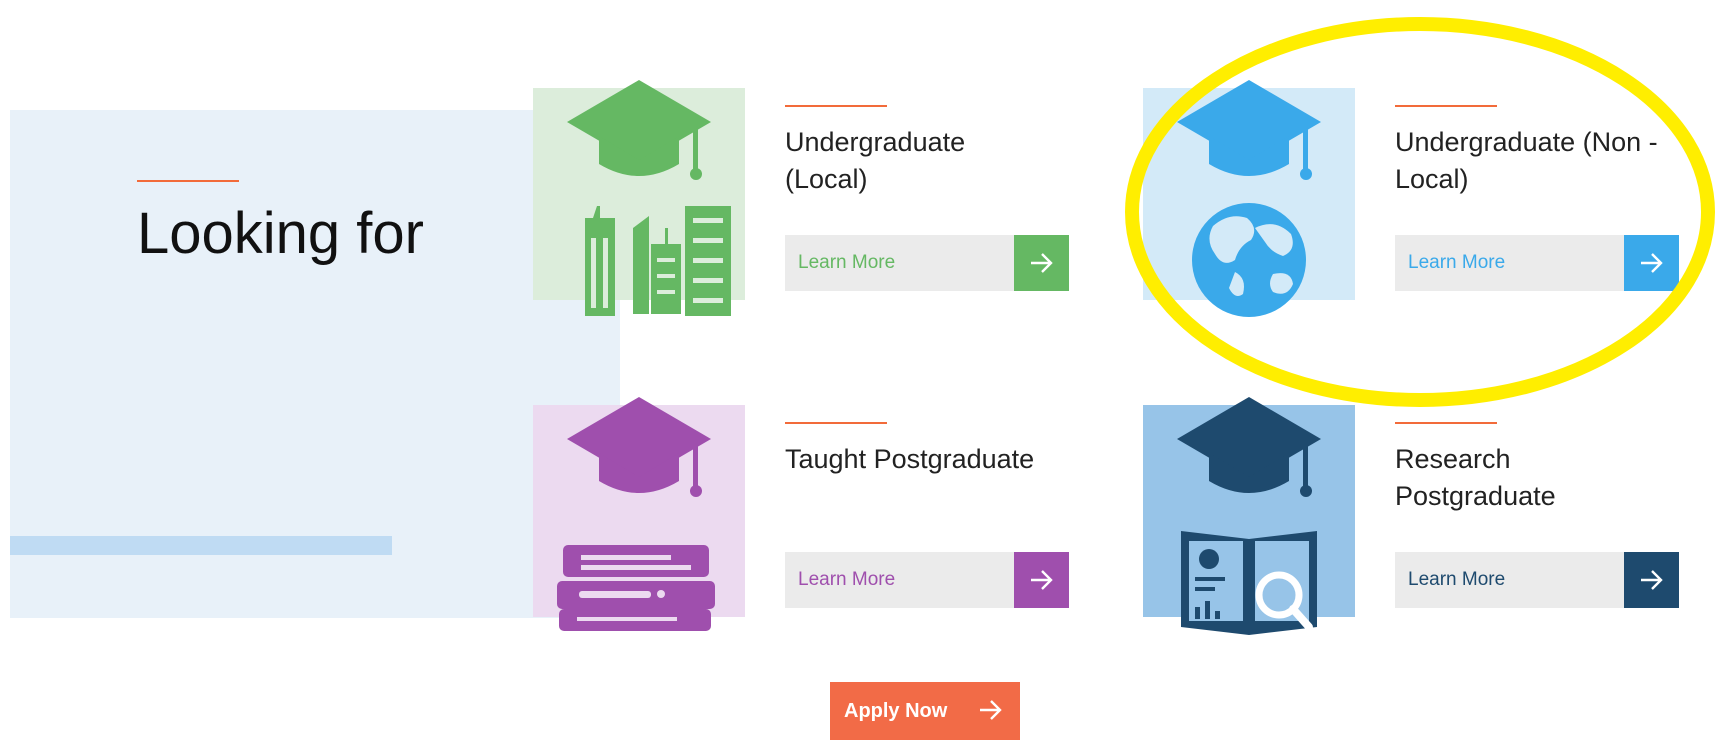 This screenshot has height=742, width=1725. Describe the element at coordinates (927, 580) in the screenshot. I see `learn-more-button-taught-postgrad: Learn More` at that location.